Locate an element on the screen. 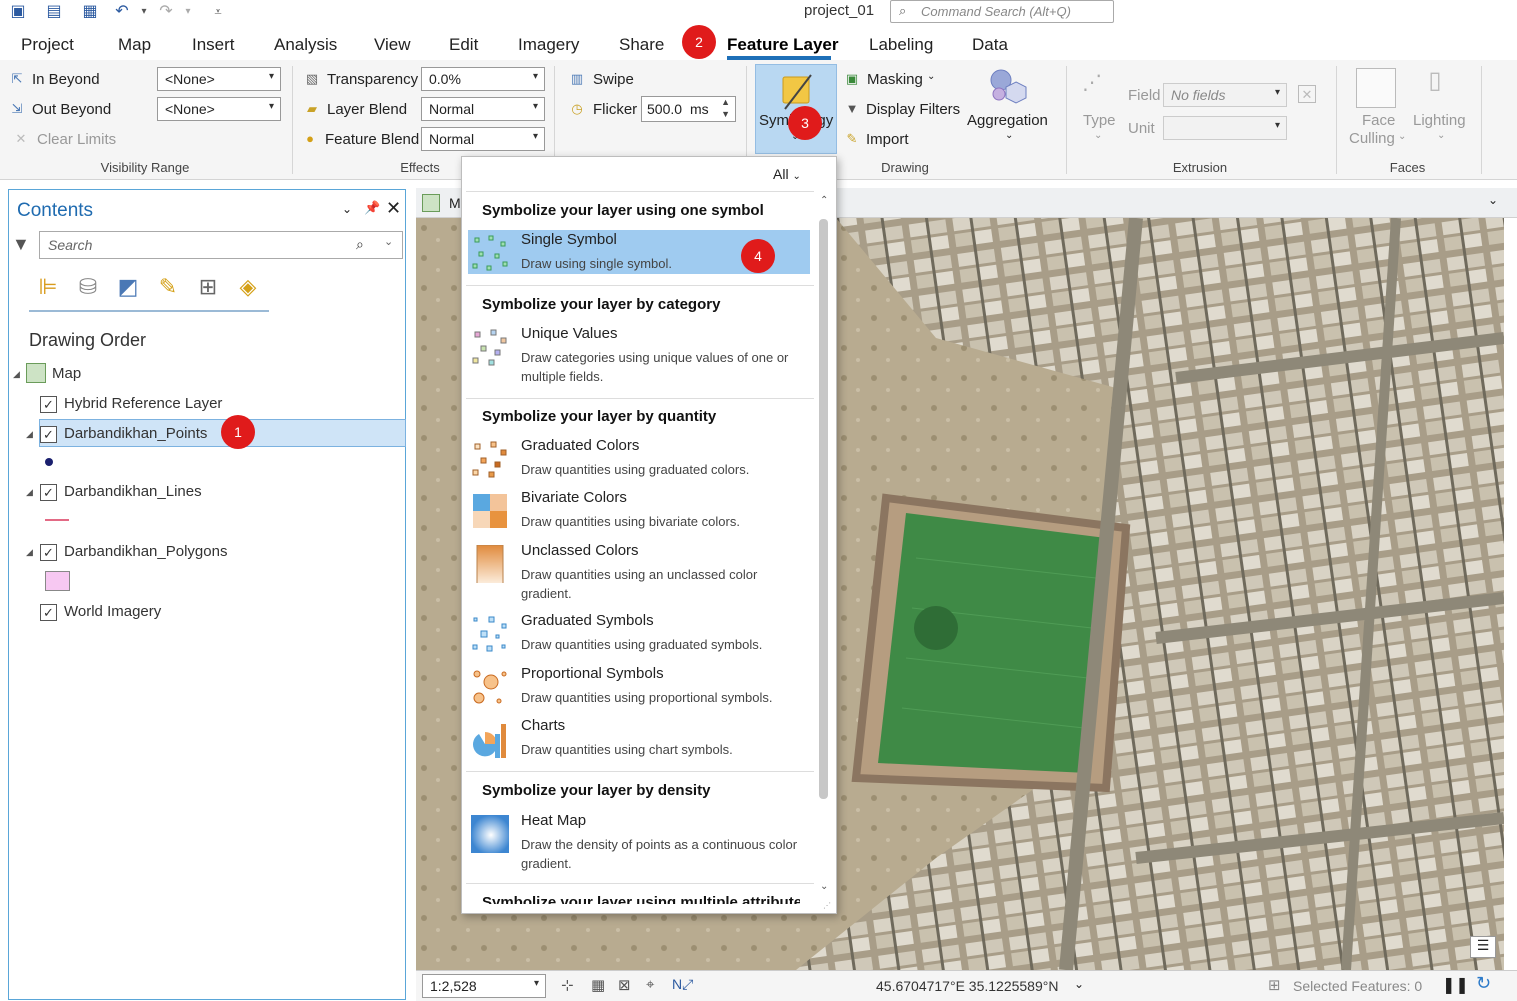 Image resolution: width=1517 pixels, height=1001 pixels. in-beyond-label: In Beyond is located at coordinates (66, 79).